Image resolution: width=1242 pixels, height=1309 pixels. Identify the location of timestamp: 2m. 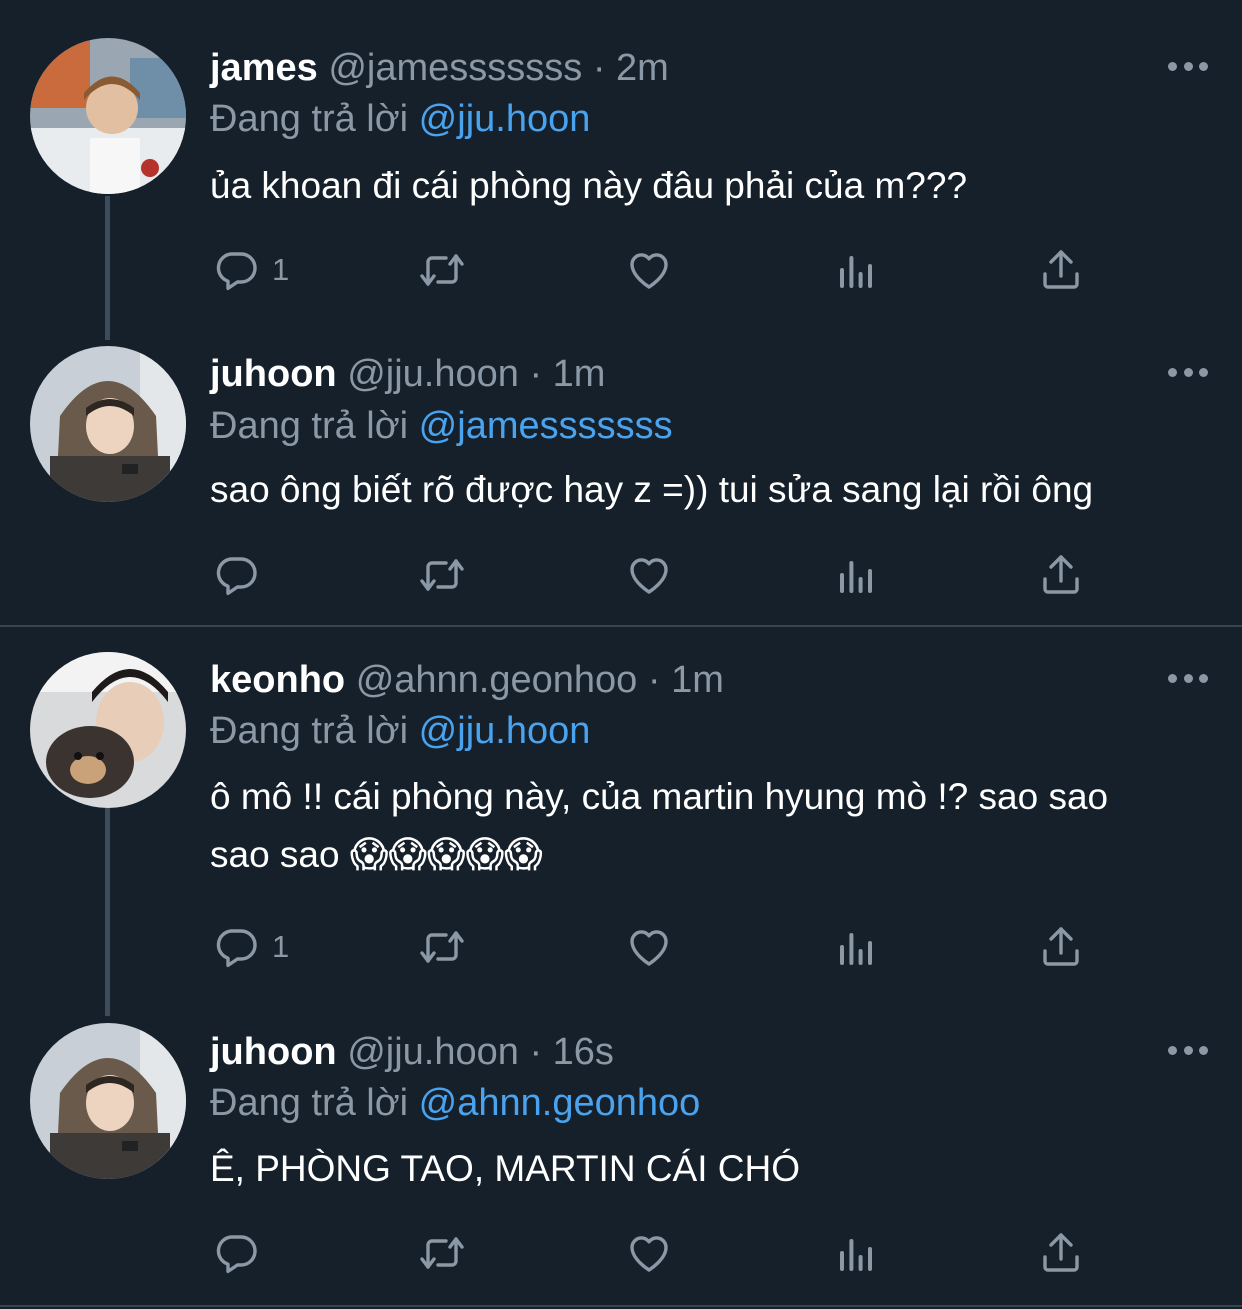
(642, 68).